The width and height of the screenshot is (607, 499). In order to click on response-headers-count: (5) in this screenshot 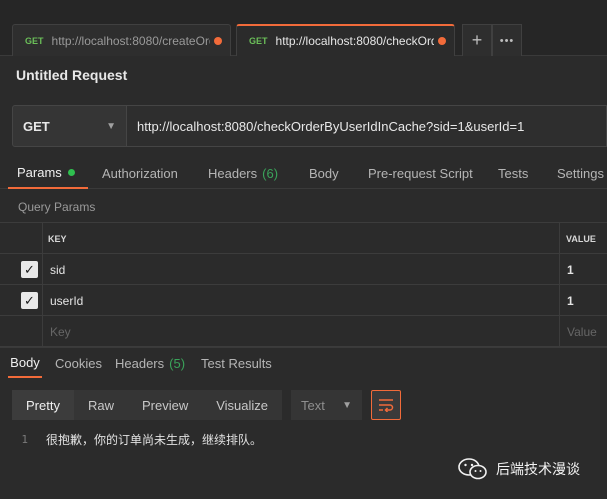, I will do `click(177, 363)`.